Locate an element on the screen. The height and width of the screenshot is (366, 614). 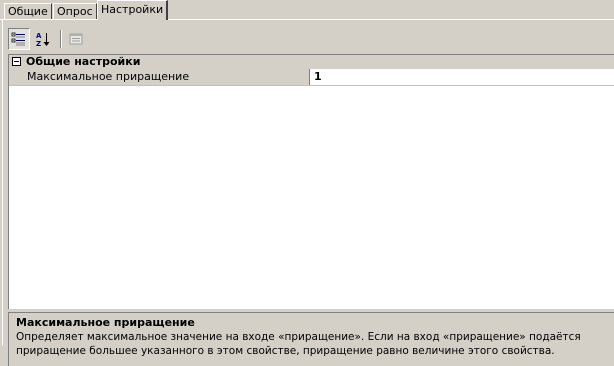
property-name: Максимальное приращение is located at coordinates (166, 77).